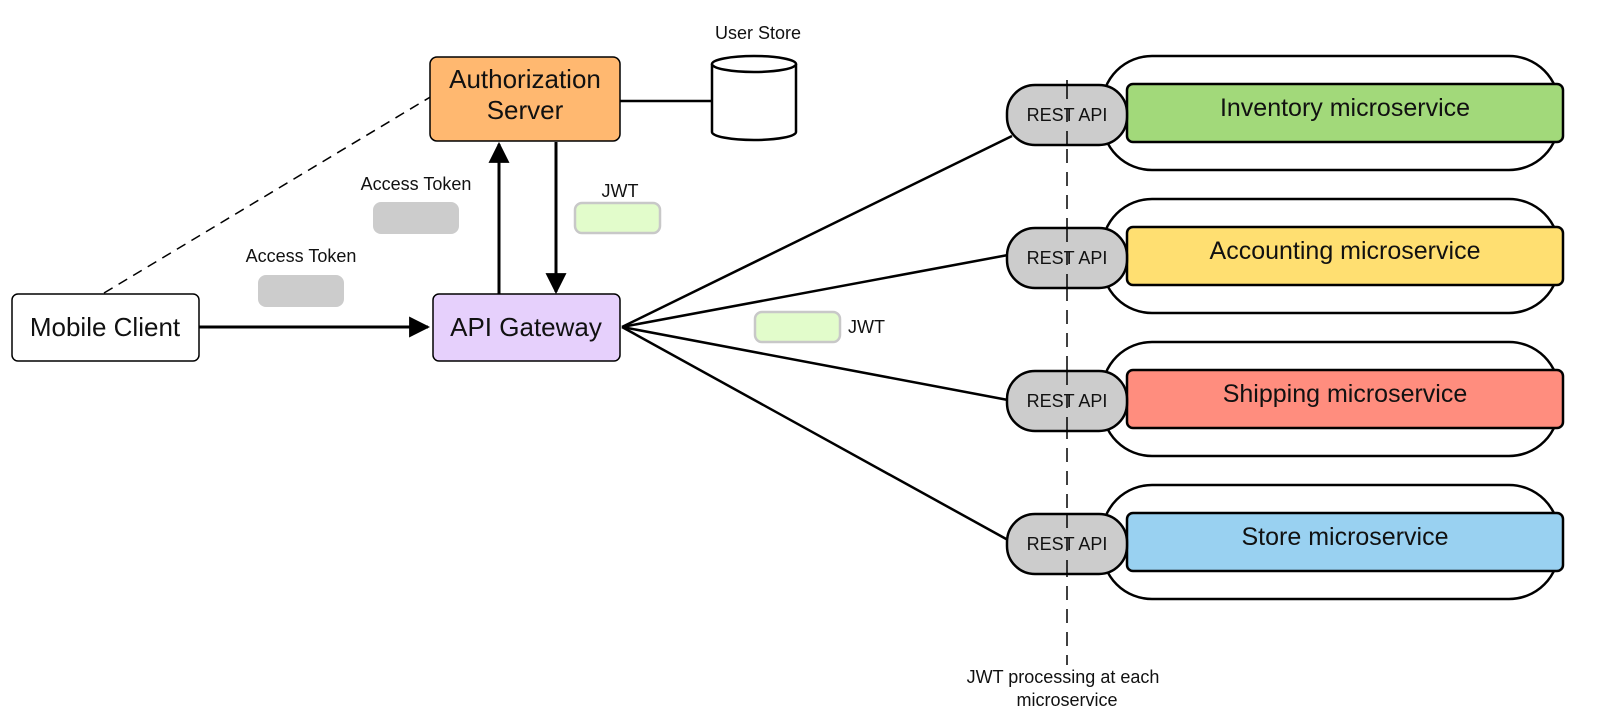  What do you see at coordinates (620, 191) in the screenshot?
I see `jwt-token-1-label: JWT` at bounding box center [620, 191].